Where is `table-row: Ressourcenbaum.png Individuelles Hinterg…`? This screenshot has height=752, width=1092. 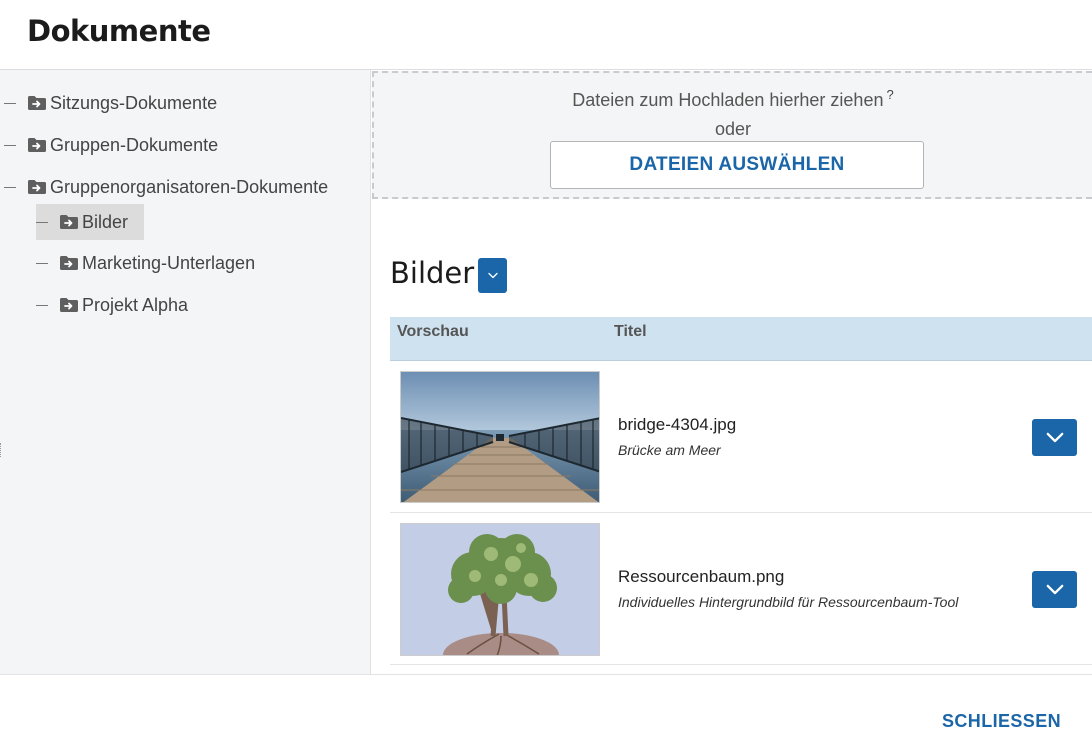 table-row: Ressourcenbaum.png Individuelles Hinterg… is located at coordinates (741, 589).